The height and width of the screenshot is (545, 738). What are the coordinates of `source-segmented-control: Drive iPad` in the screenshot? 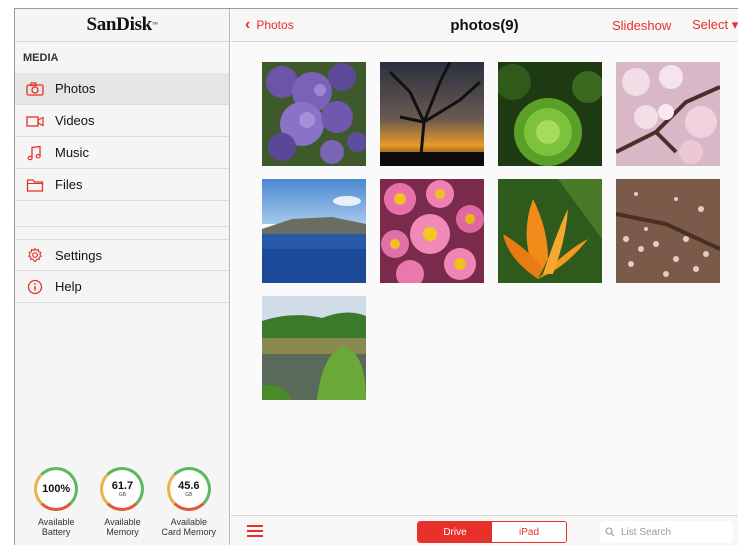 It's located at (492, 532).